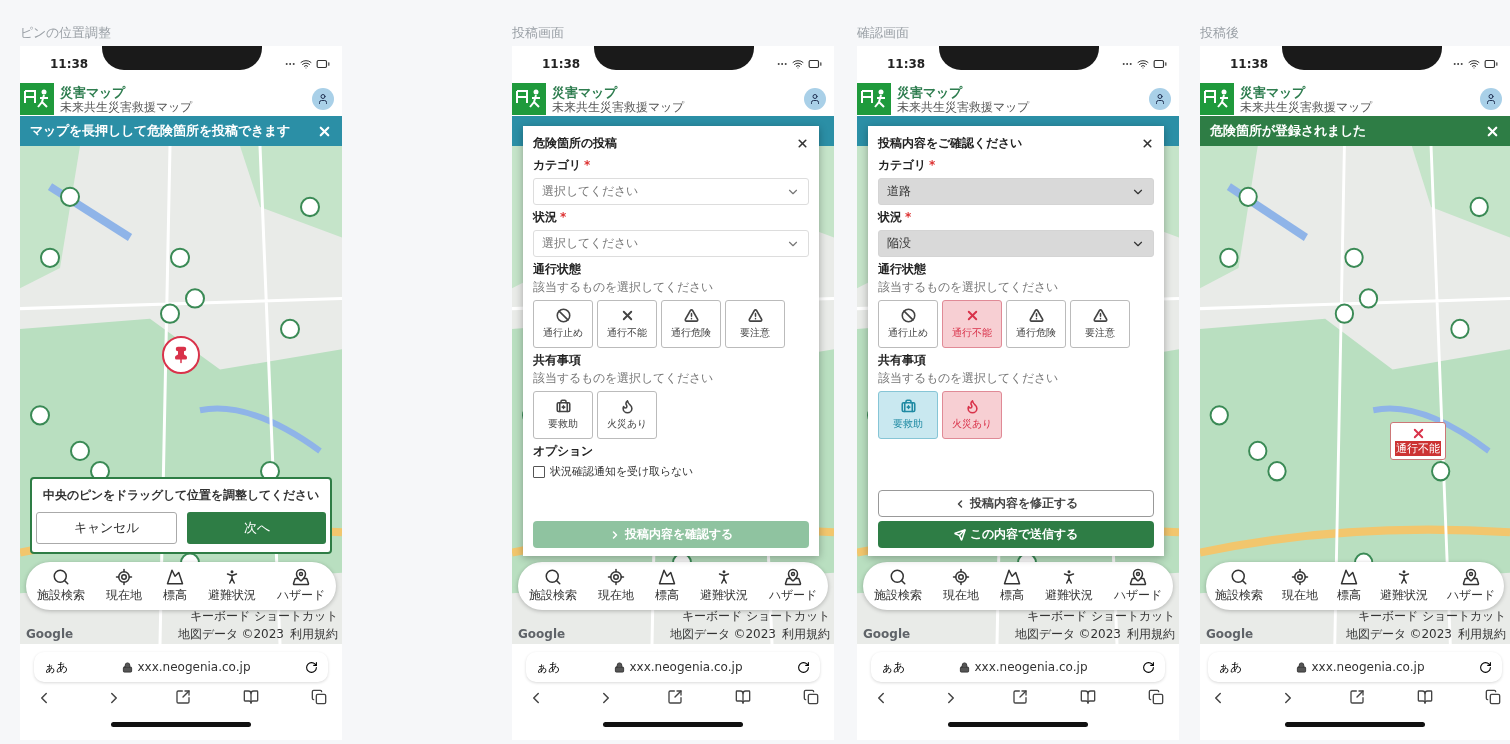  Describe the element at coordinates (1016, 534) in the screenshot. I see `send-button: この内容で送信する` at that location.